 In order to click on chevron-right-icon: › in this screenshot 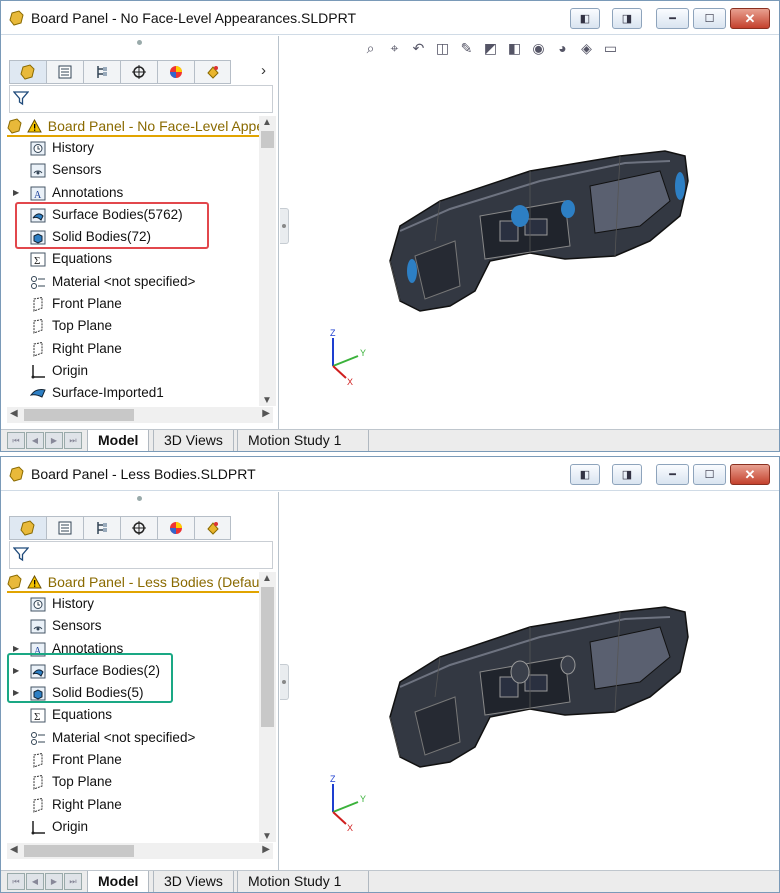, I will do `click(263, 70)`.